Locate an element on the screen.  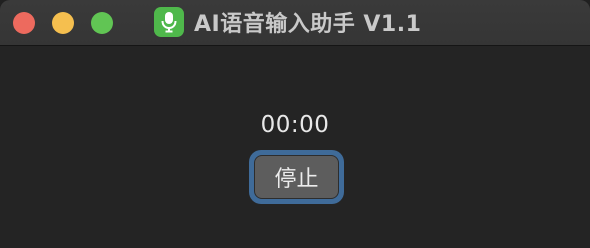
stop-button-focus-ring: 停止 is located at coordinates (296, 177).